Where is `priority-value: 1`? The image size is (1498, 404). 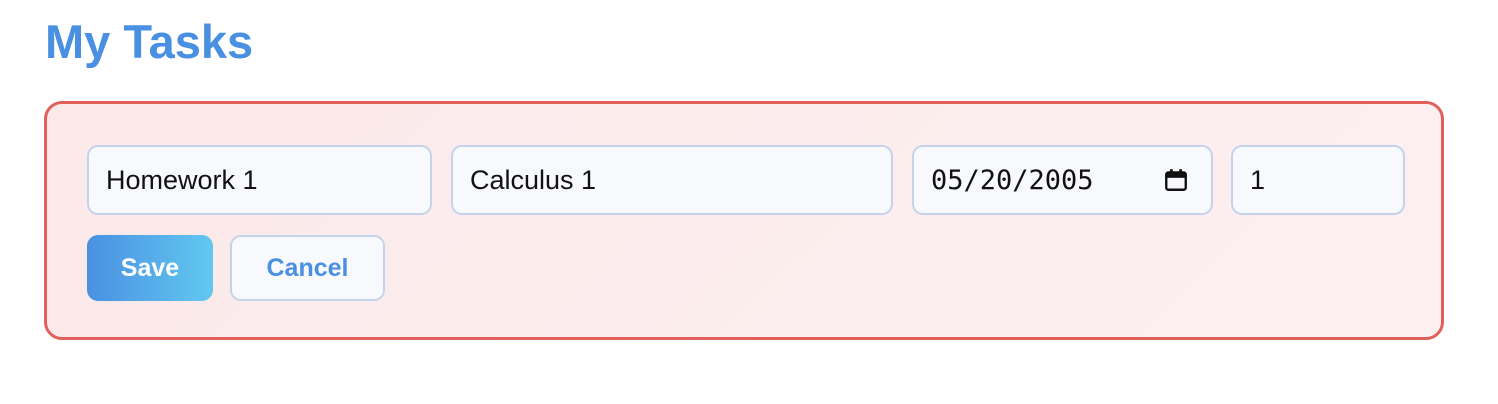
priority-value: 1 is located at coordinates (1258, 179).